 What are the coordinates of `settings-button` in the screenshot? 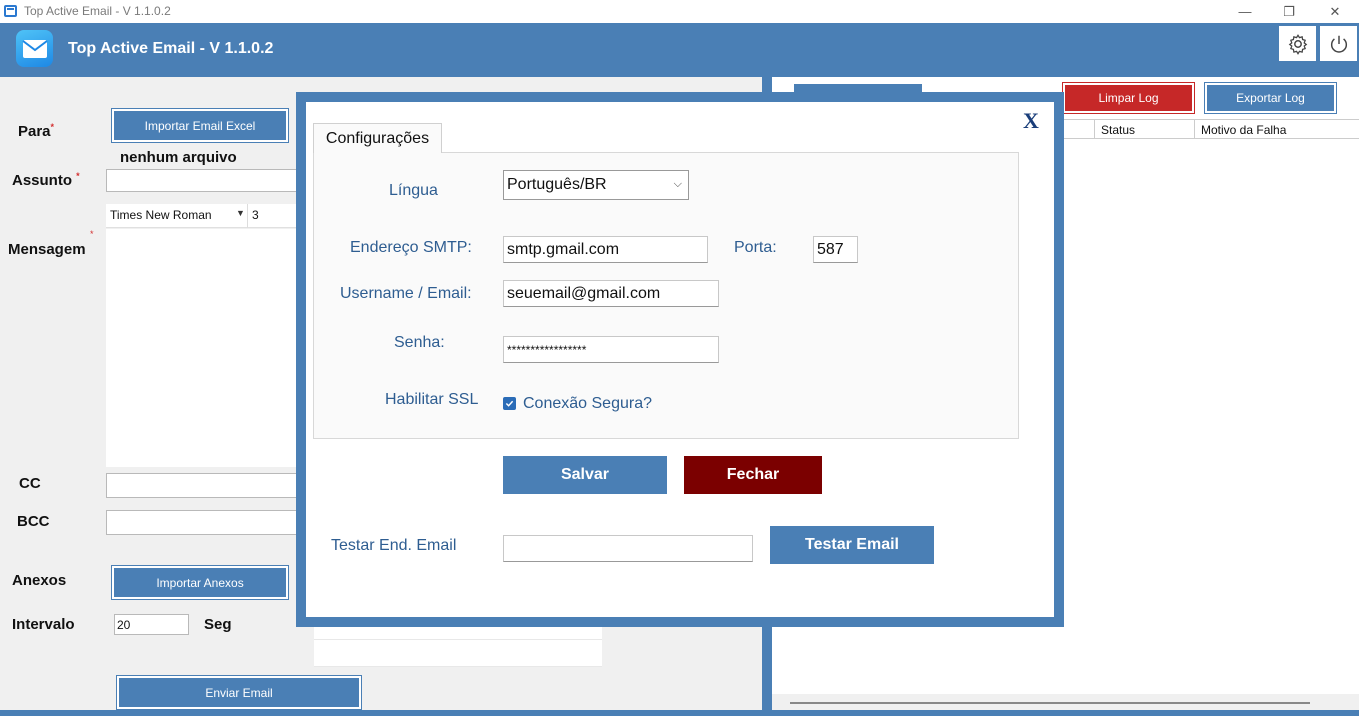 It's located at (1297, 43).